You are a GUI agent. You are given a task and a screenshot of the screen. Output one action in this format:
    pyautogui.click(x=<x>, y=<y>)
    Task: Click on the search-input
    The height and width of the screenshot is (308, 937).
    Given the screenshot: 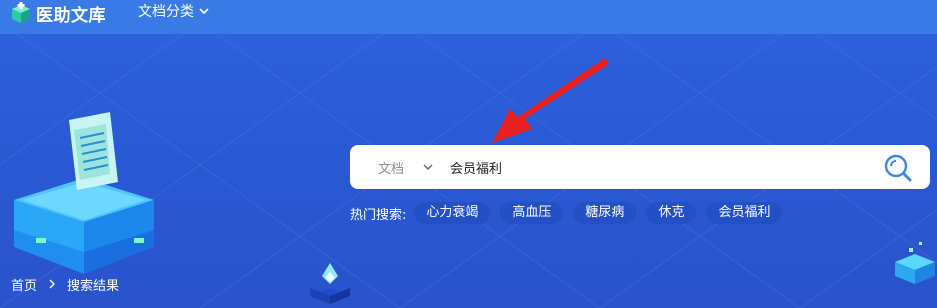 What is the action you would take?
    pyautogui.click(x=660, y=167)
    